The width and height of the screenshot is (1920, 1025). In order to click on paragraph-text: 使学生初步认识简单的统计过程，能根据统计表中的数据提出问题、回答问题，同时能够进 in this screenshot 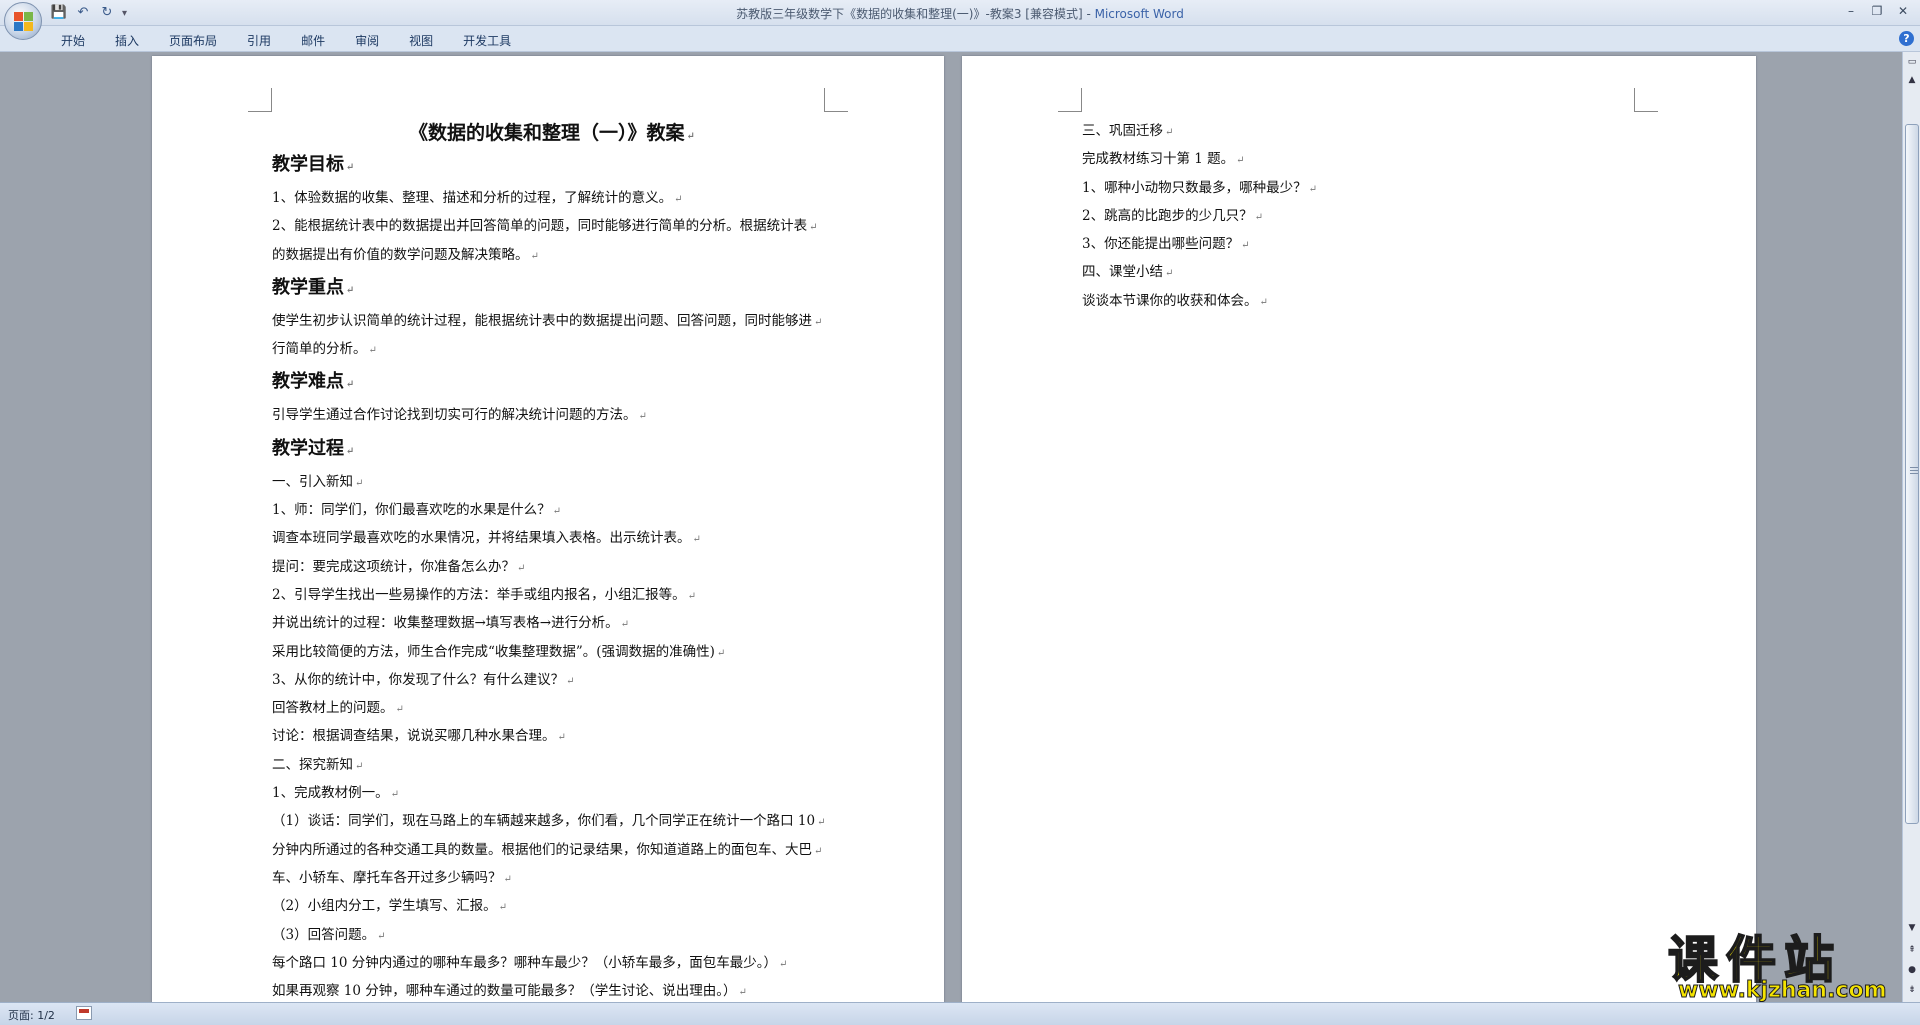, I will do `click(542, 320)`.